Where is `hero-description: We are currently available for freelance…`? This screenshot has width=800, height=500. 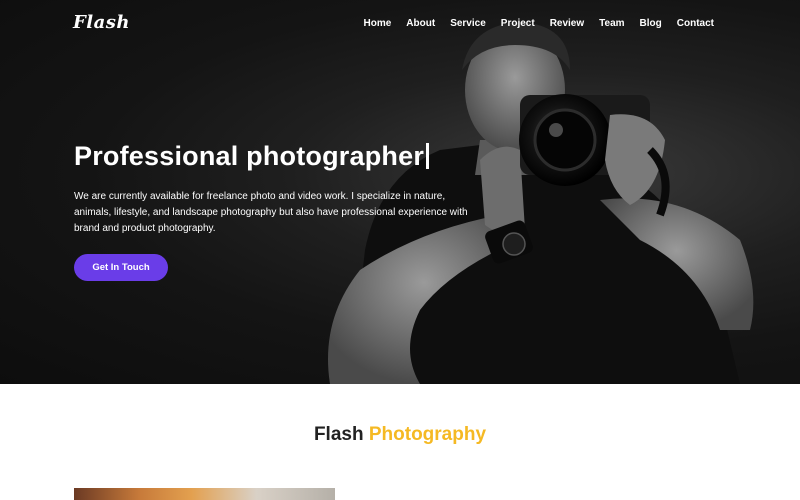 hero-description: We are currently available for freelance… is located at coordinates (271, 212).